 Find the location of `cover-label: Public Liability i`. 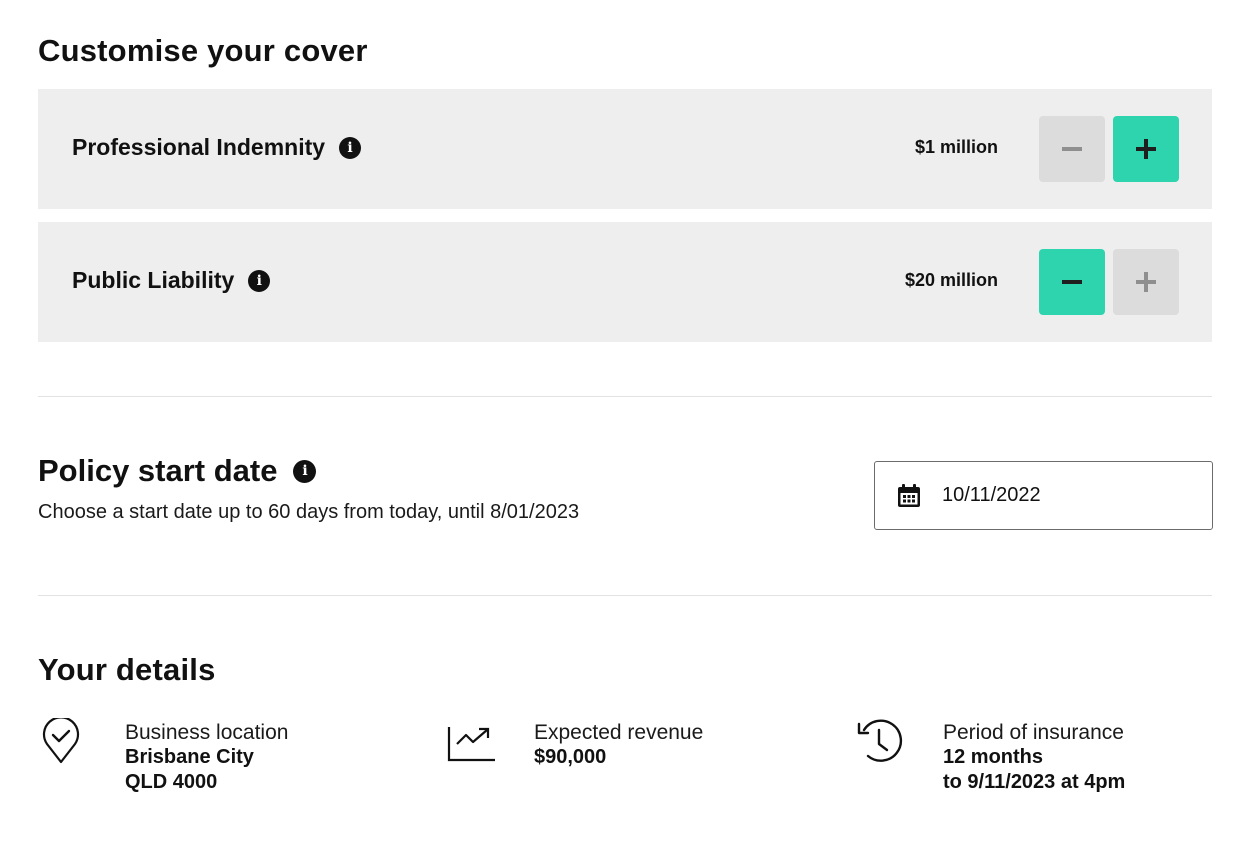

cover-label: Public Liability i is located at coordinates (171, 280).